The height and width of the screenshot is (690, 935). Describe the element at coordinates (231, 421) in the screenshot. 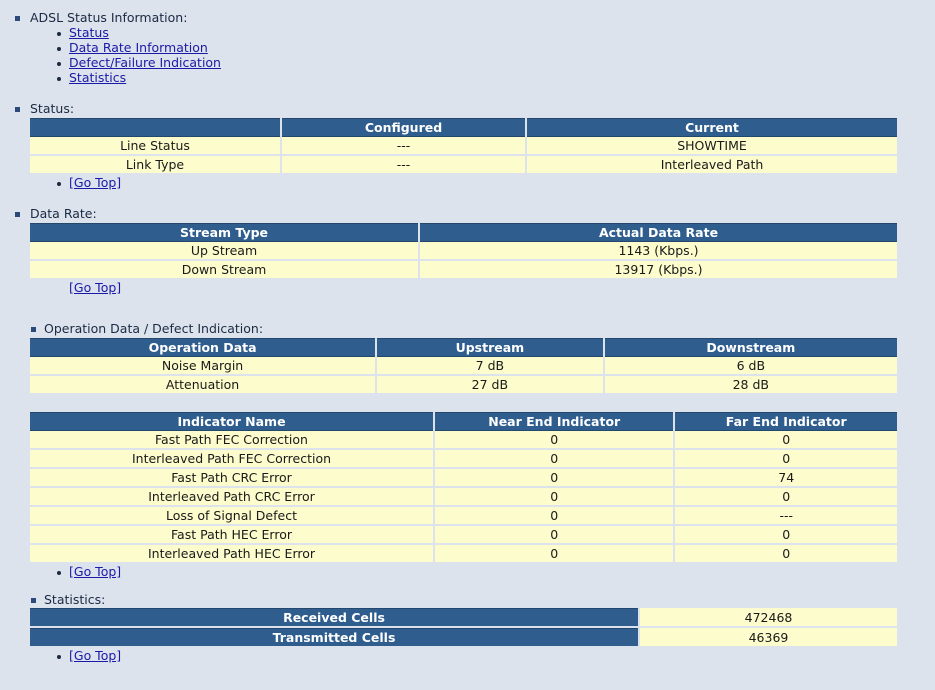

I see `indicator-header-name: Indicator Name` at that location.